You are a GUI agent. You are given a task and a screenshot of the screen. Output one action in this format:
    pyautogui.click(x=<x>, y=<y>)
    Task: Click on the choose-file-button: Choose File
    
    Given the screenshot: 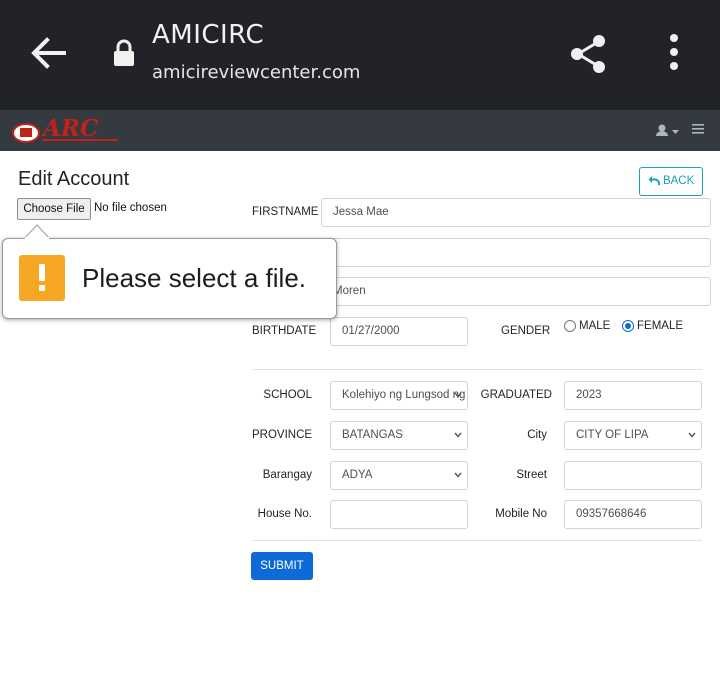 What is the action you would take?
    pyautogui.click(x=54, y=209)
    